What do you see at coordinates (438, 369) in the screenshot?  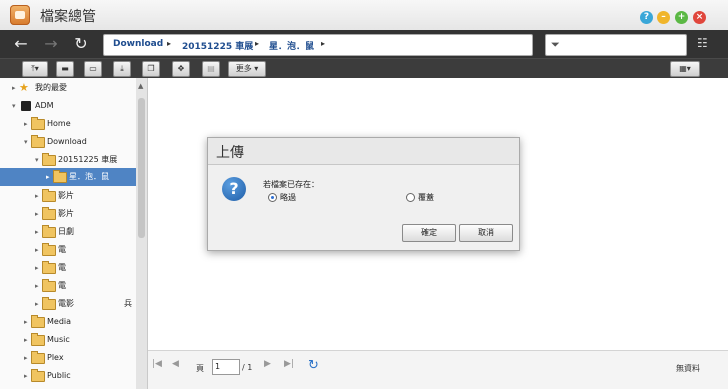 I see `pagination-bar: |◀ ◀ 頁 1 / 1 ▶ ▶| ↻ 無資料` at bounding box center [438, 369].